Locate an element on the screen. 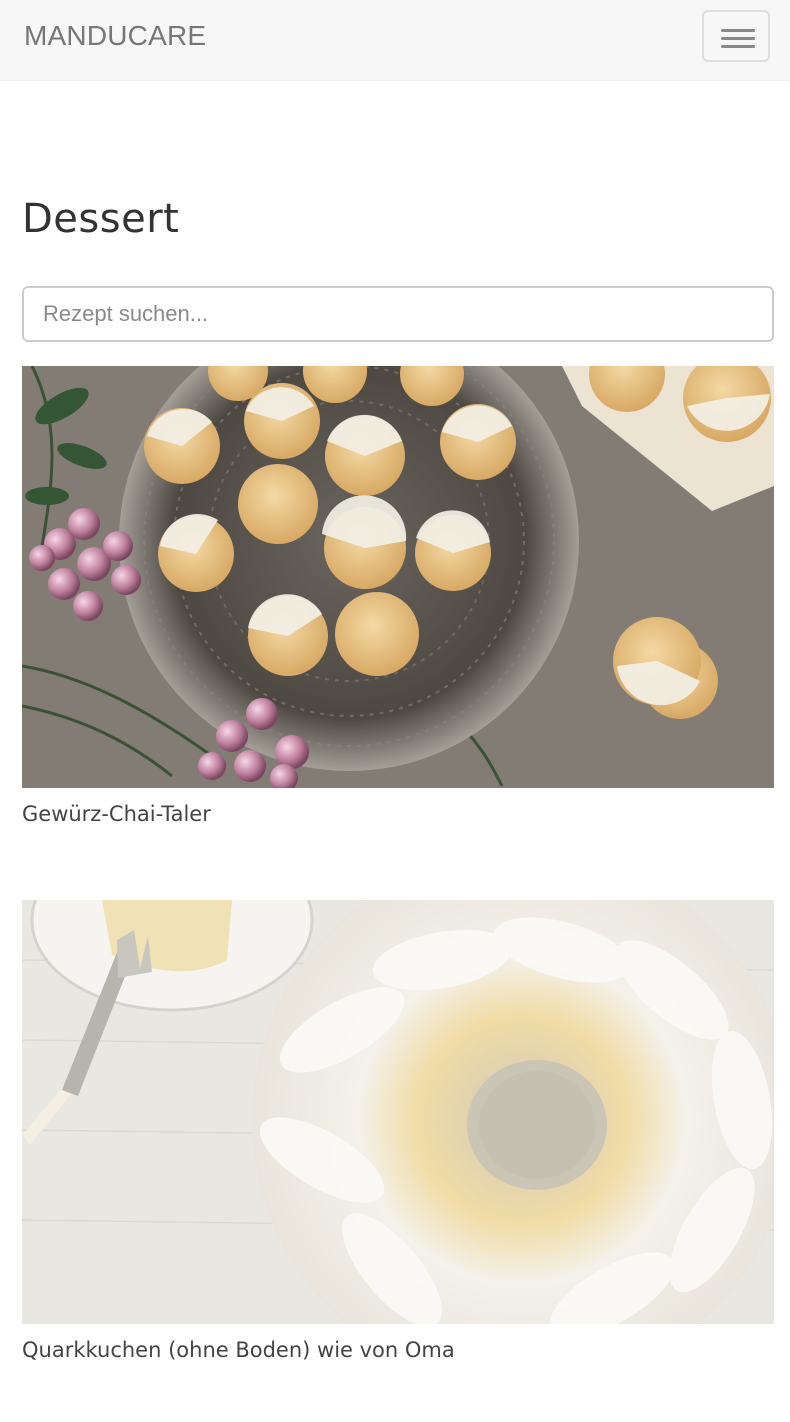 The height and width of the screenshot is (1422, 790). navbar: MANDUCARE is located at coordinates (395, 40).